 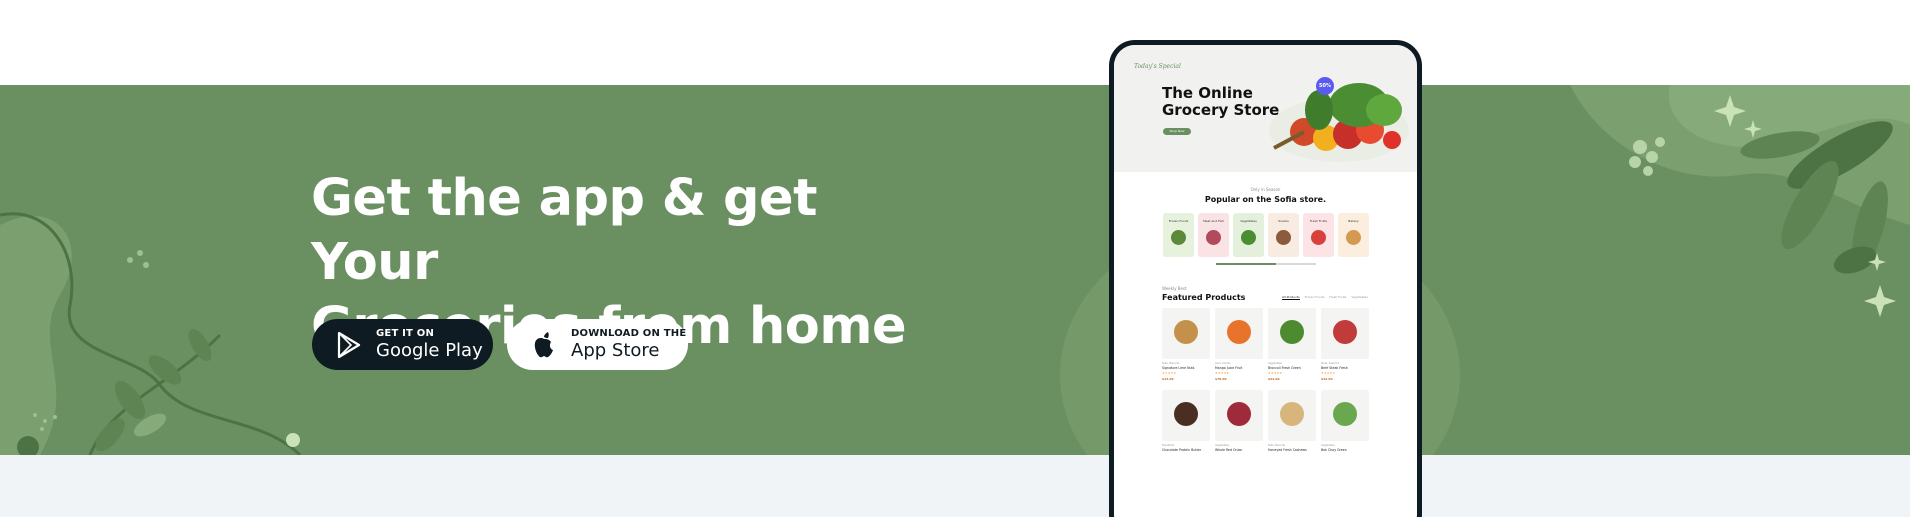 I want to click on phone-discount-badge: 50%, so click(x=1325, y=86).